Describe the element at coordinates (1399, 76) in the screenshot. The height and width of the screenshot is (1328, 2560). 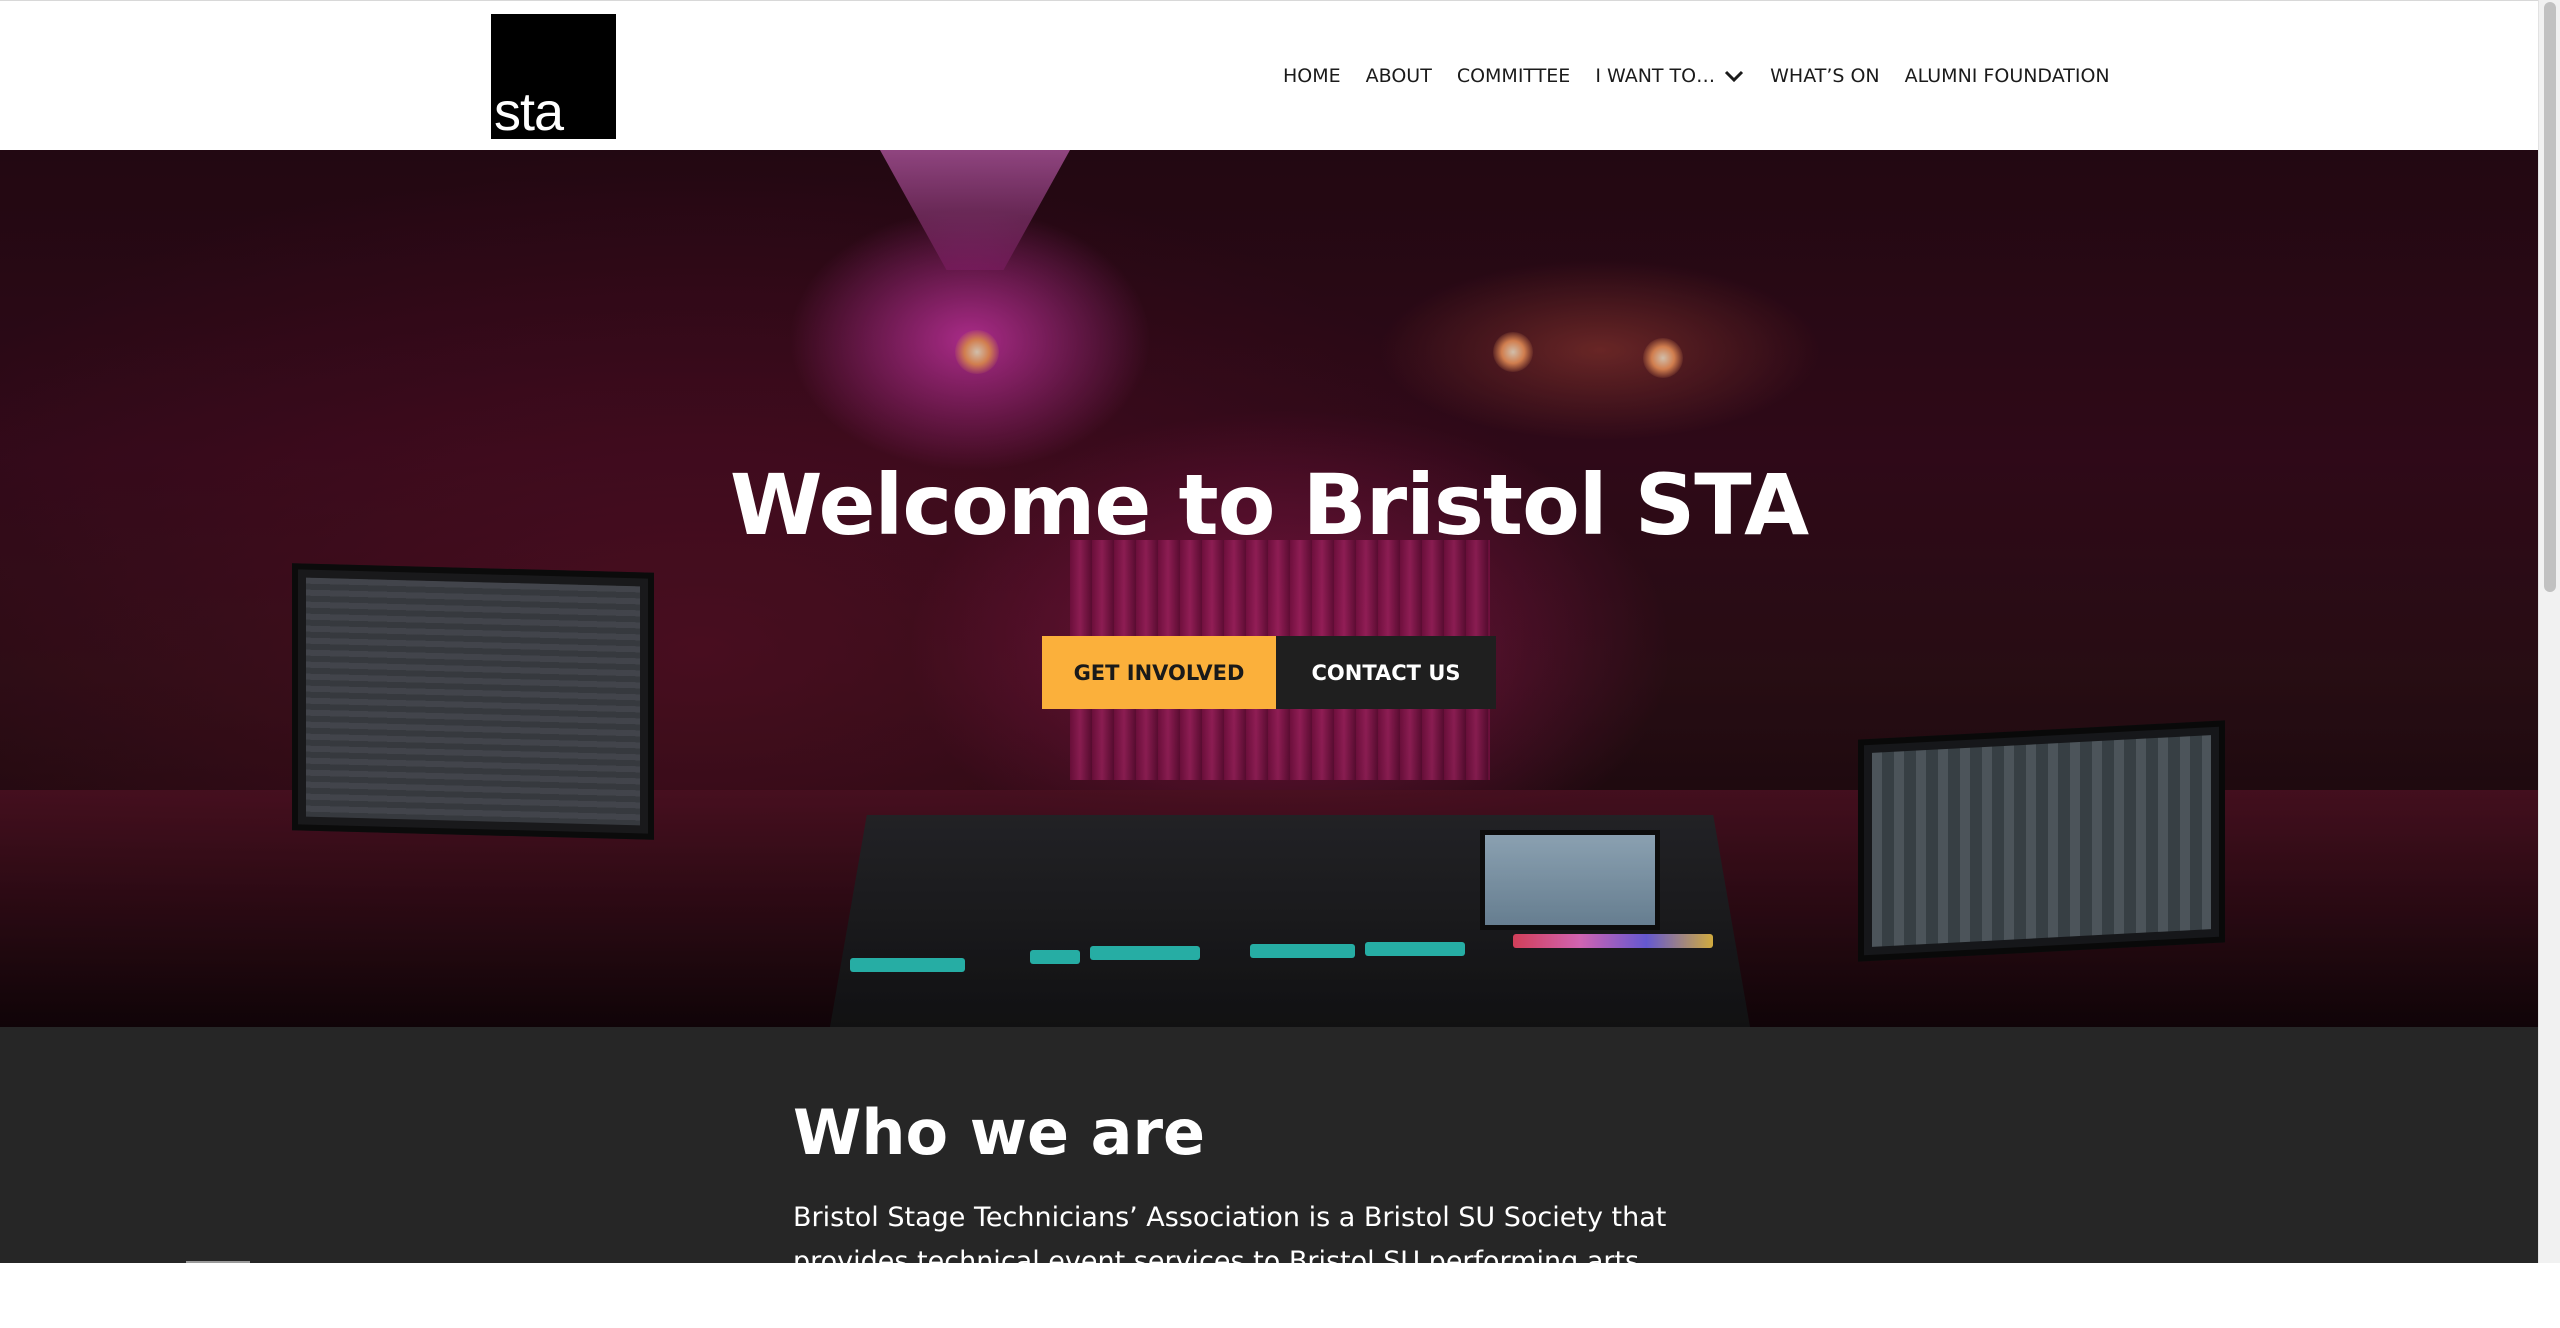
I see `nav-about: ABOUT` at that location.